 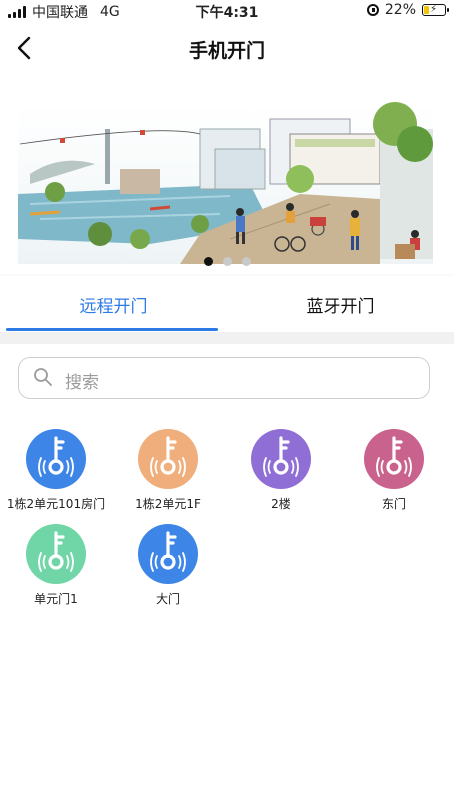 What do you see at coordinates (400, 10) in the screenshot?
I see `battery-percent: 22%` at bounding box center [400, 10].